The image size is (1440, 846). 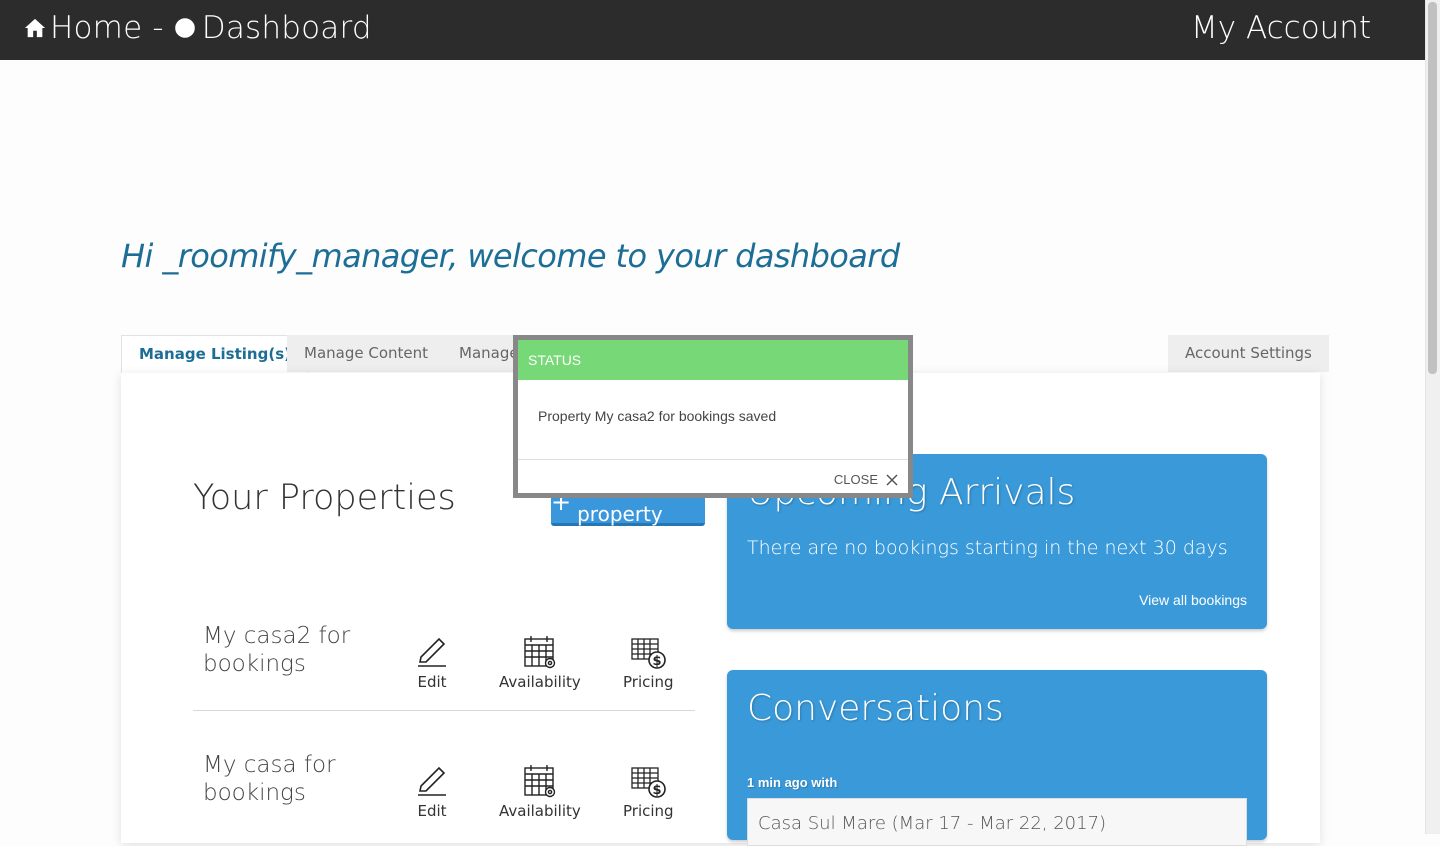 What do you see at coordinates (1193, 600) in the screenshot?
I see `view-all-bookings-link: View all bookings` at bounding box center [1193, 600].